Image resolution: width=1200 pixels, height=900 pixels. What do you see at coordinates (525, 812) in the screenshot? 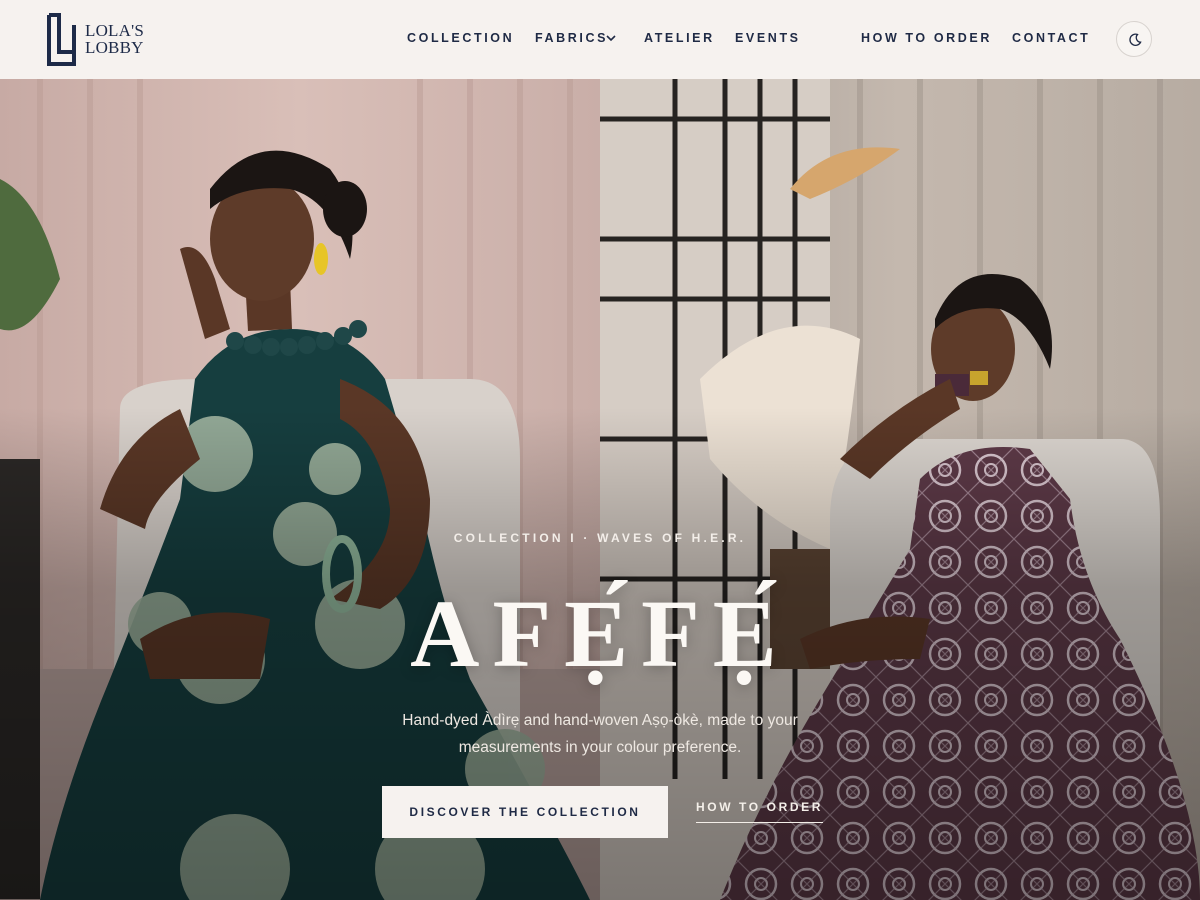
I see `discover-collection-button: DISCOVER THE COLLECTION` at bounding box center [525, 812].